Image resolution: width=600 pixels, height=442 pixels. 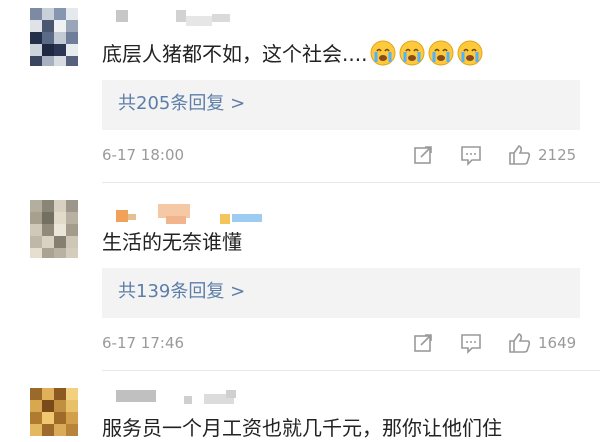 I want to click on comment-time: 6-17 17:46, so click(x=143, y=343).